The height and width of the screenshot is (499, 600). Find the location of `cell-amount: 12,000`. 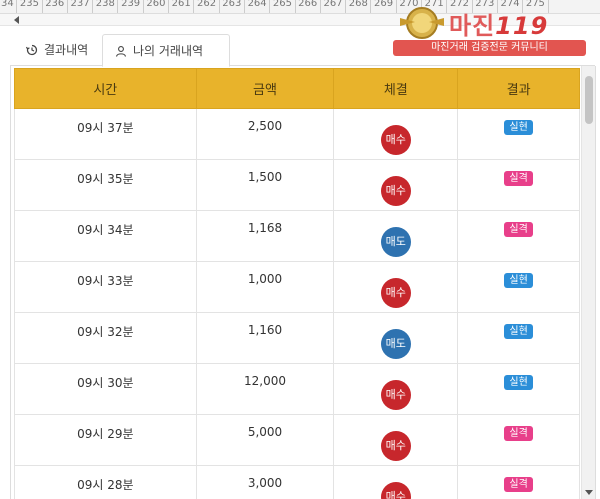

cell-amount: 12,000 is located at coordinates (265, 389).